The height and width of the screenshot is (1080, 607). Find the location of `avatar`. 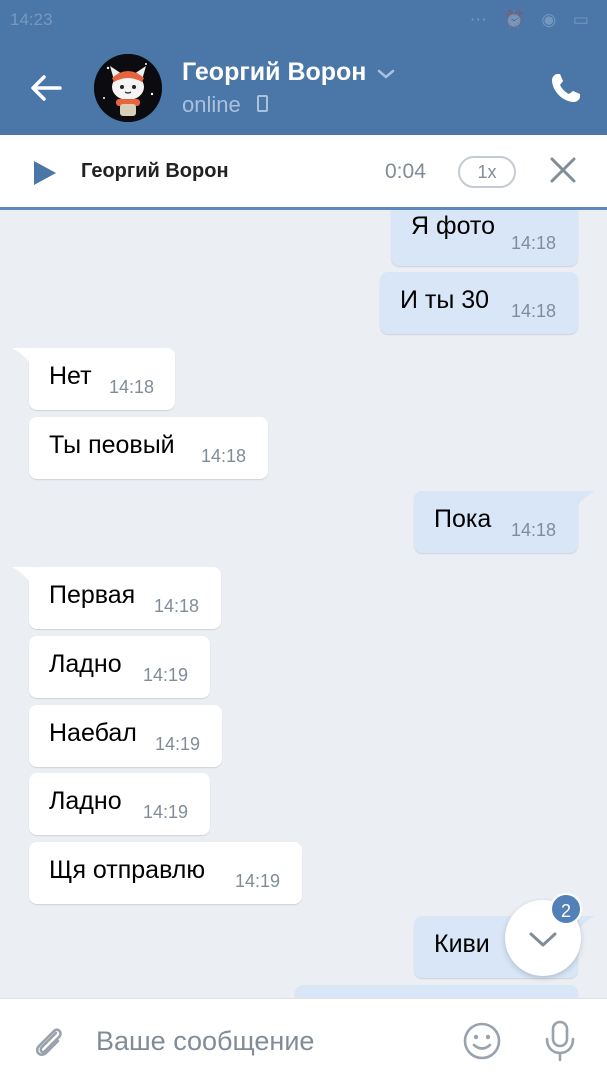

avatar is located at coordinates (128, 88).